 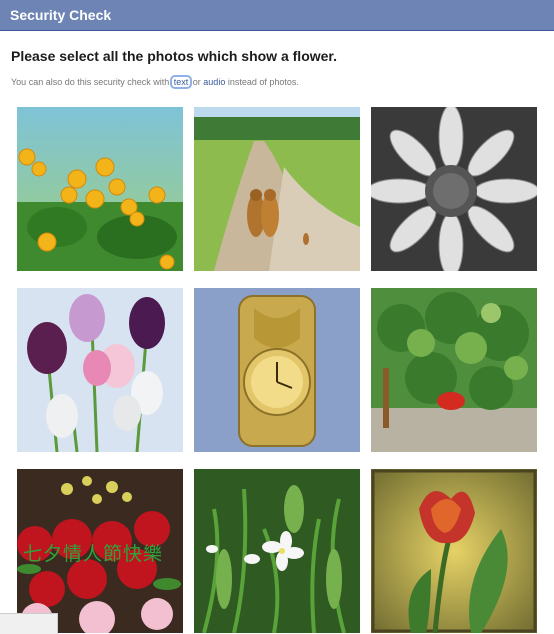 I want to click on dialog-title: Security Check, so click(x=61, y=15).